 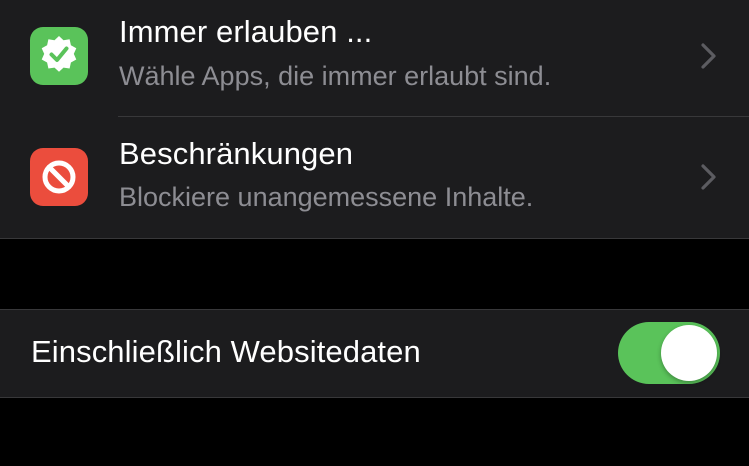 I want to click on website-data-label: Einschließlich Websitedaten, so click(x=226, y=351).